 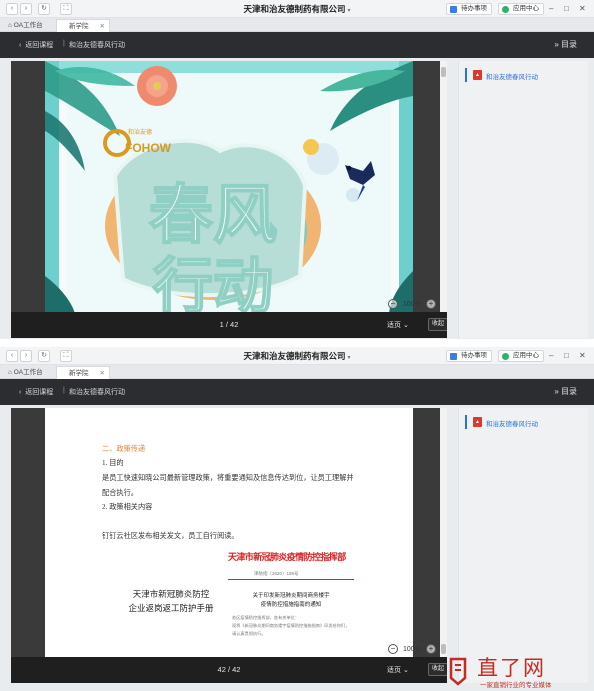 What do you see at coordinates (291, 625) in the screenshot?
I see `notice-body-line: 现将《新冠肺炎期间商务楼宇疫情防控措施指南》印发给你们，` at bounding box center [291, 625].